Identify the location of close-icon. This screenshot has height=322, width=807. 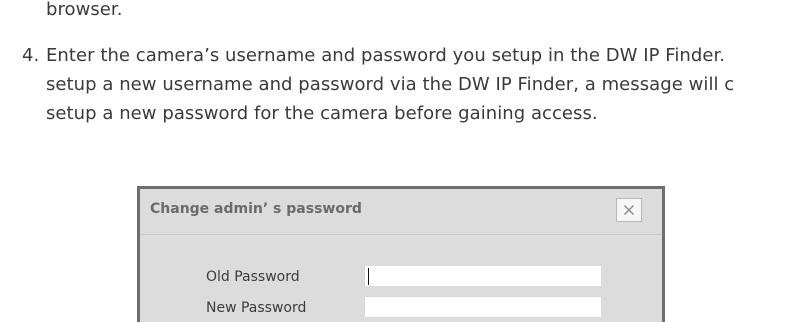
(629, 210).